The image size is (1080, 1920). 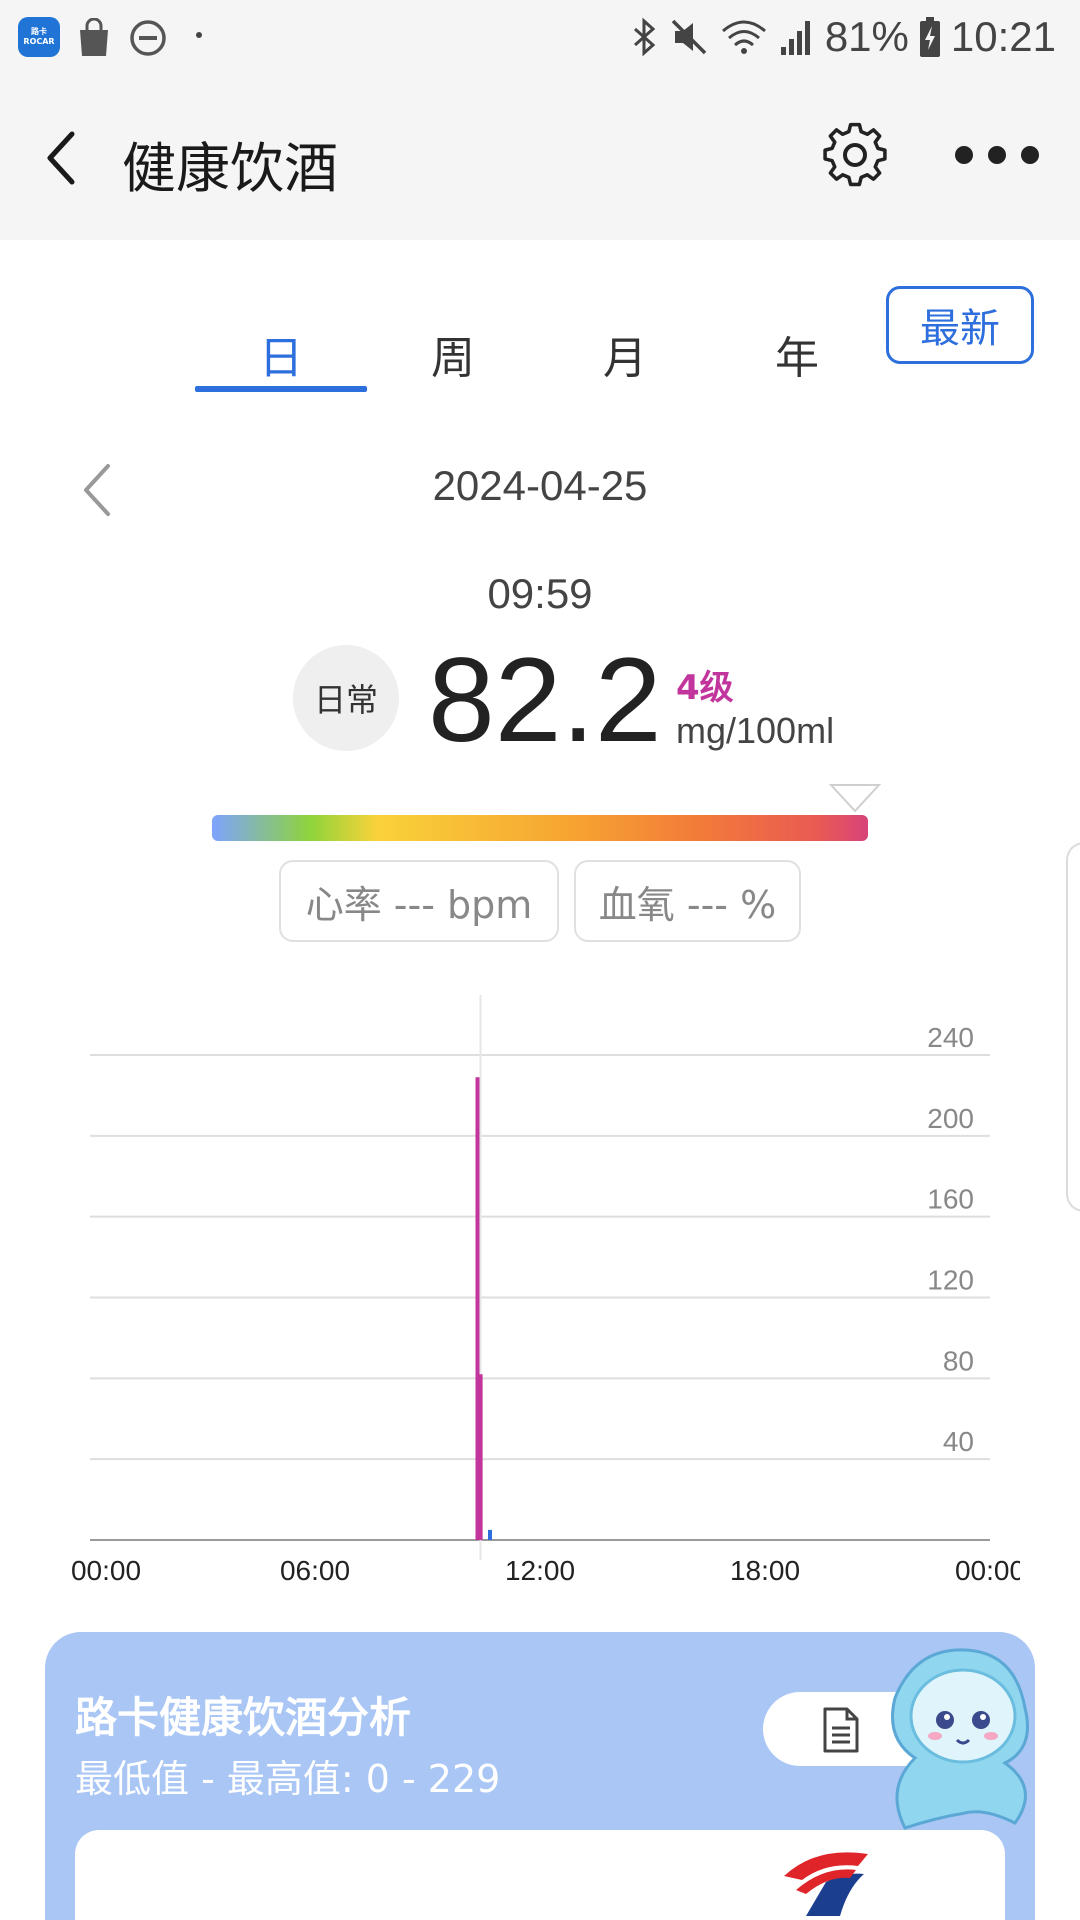 What do you see at coordinates (281, 389) in the screenshot?
I see `active-tab-indicator` at bounding box center [281, 389].